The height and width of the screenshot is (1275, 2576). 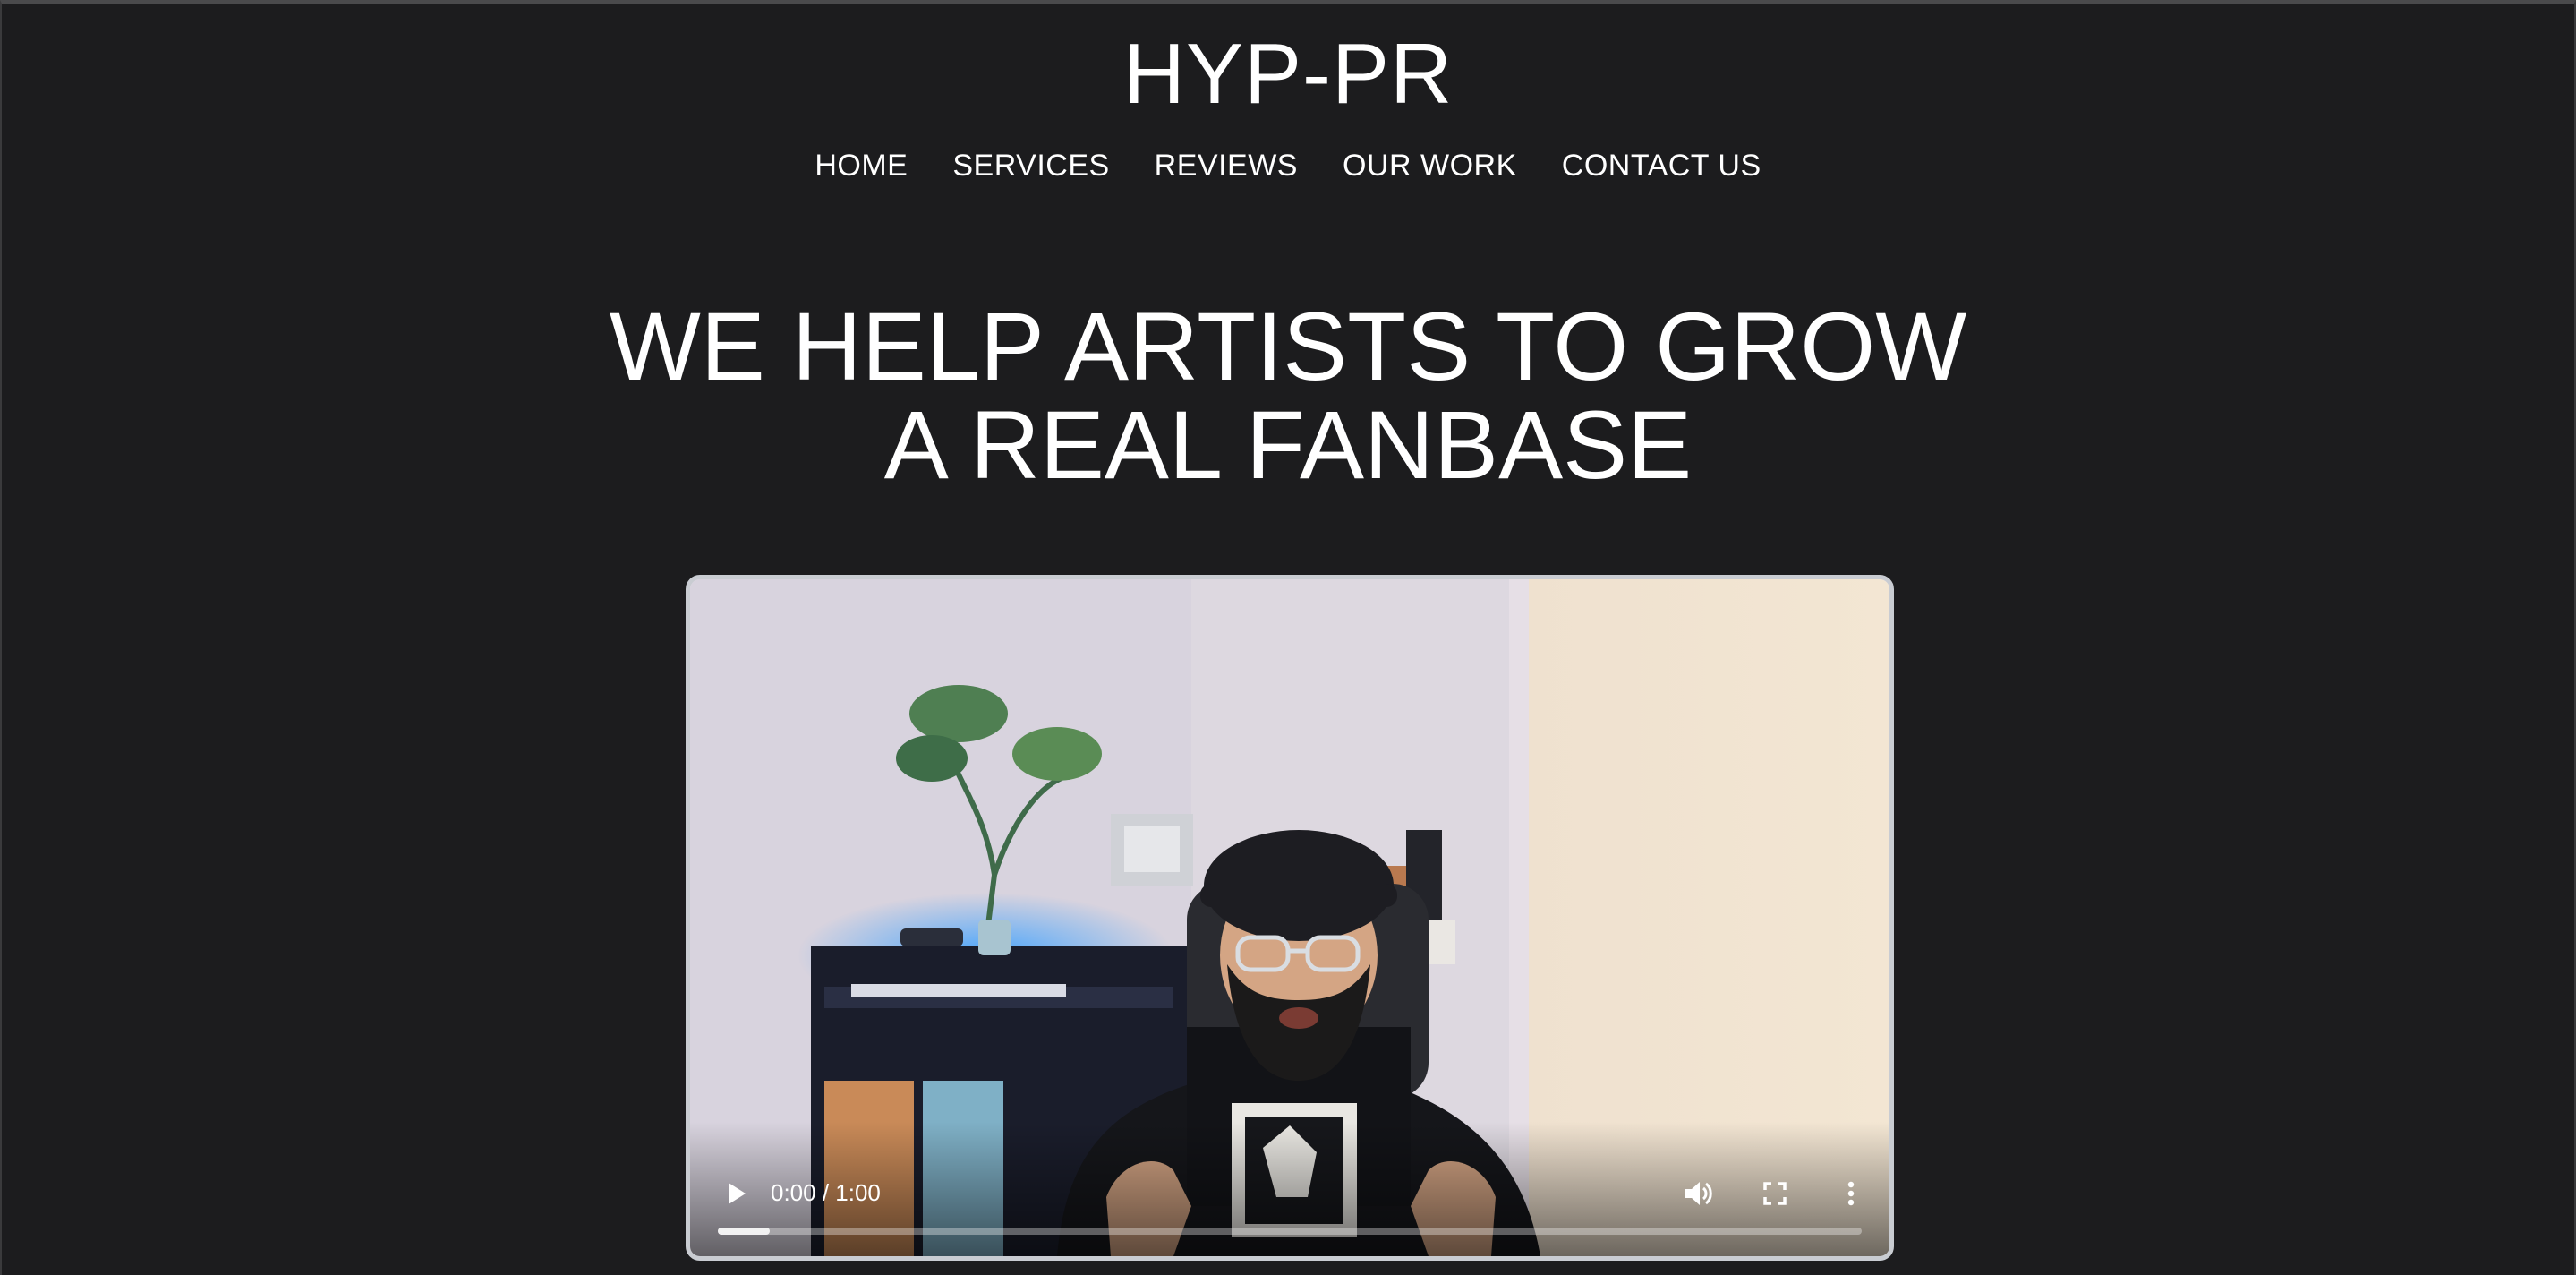 What do you see at coordinates (1288, 74) in the screenshot?
I see `site-logo-text: HYP-PR` at bounding box center [1288, 74].